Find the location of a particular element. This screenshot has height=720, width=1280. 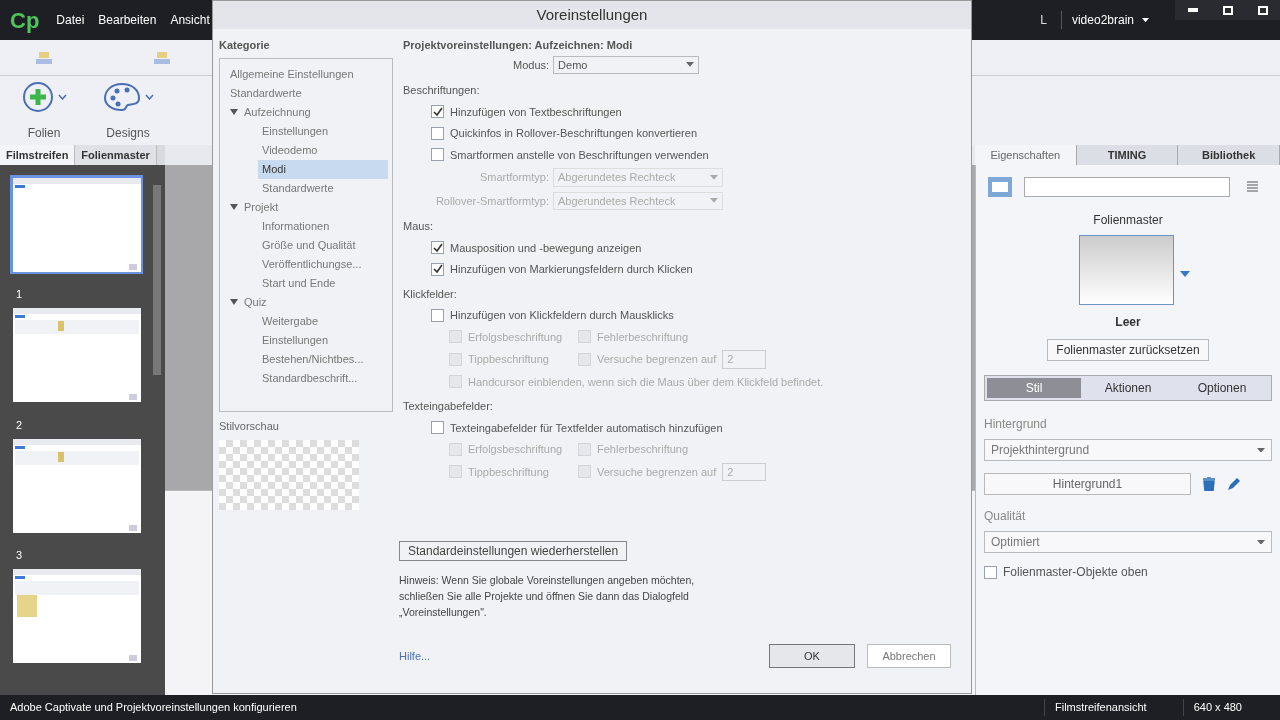

panel-tab: TIMING is located at coordinates (1127, 155).